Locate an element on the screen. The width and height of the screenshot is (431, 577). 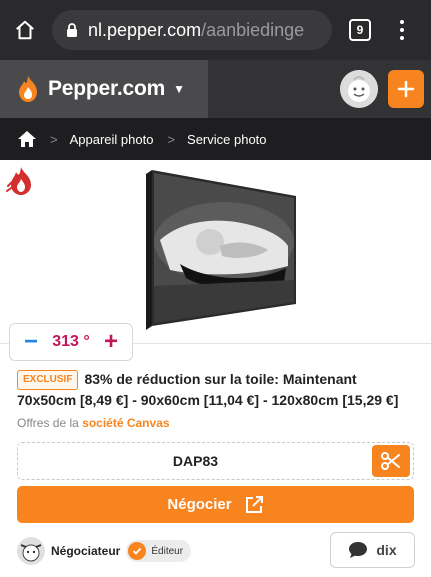
poster-avatar is located at coordinates (31, 551).